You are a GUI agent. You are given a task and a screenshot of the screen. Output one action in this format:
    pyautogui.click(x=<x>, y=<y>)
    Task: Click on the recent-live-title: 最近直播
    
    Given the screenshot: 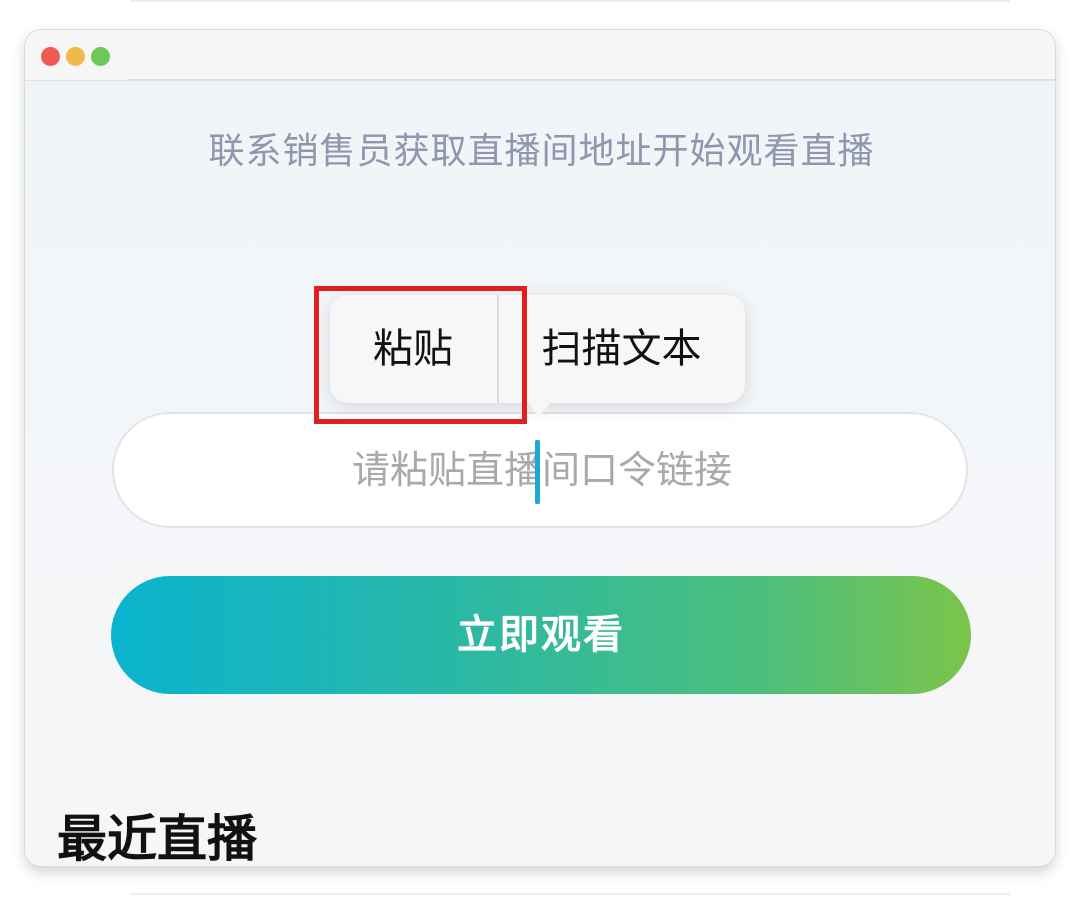 What is the action you would take?
    pyautogui.click(x=157, y=839)
    